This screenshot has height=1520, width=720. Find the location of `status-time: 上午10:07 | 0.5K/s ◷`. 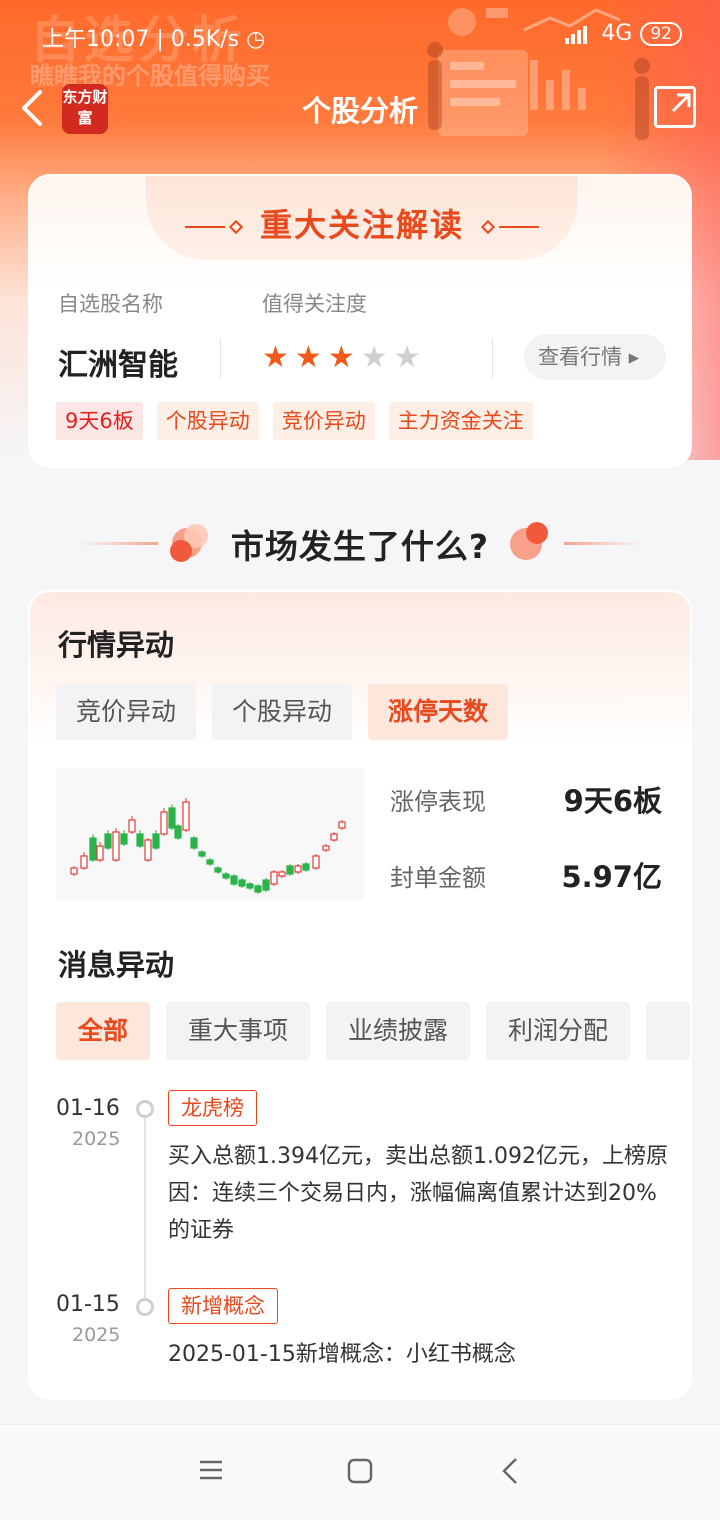

status-time: 上午10:07 | 0.5K/s ◷ is located at coordinates (154, 39).